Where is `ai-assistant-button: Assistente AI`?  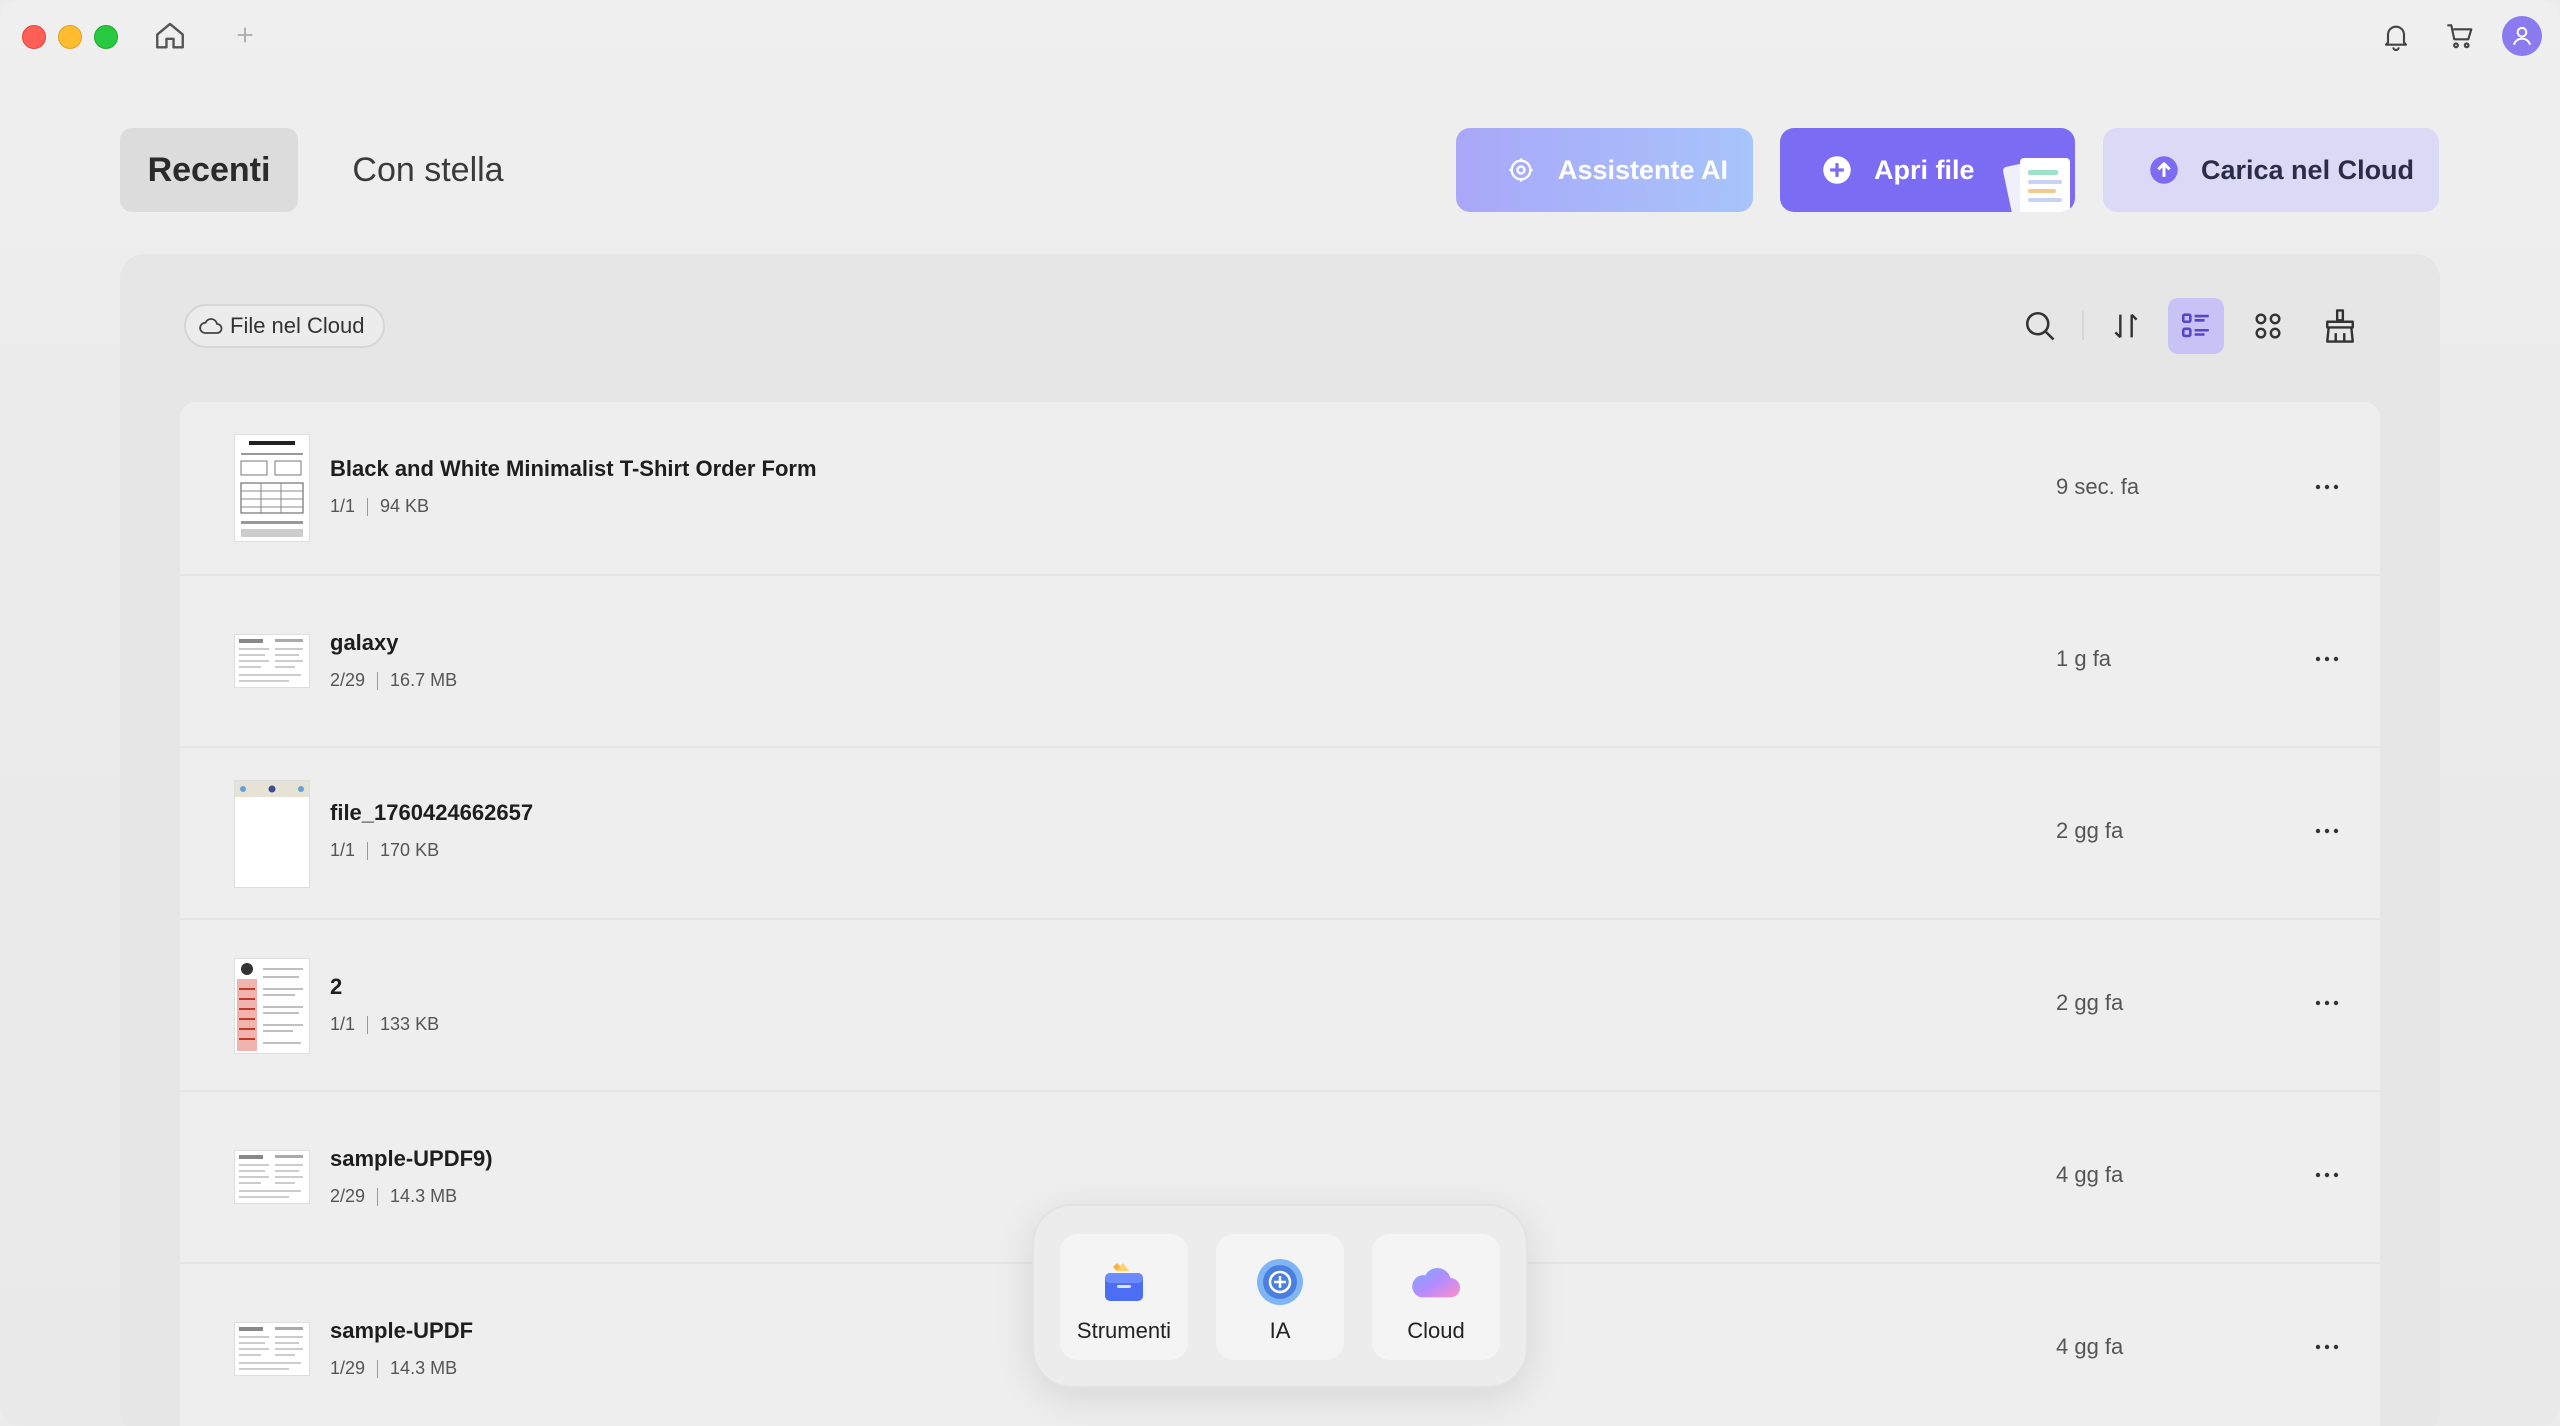 ai-assistant-button: Assistente AI is located at coordinates (1604, 170).